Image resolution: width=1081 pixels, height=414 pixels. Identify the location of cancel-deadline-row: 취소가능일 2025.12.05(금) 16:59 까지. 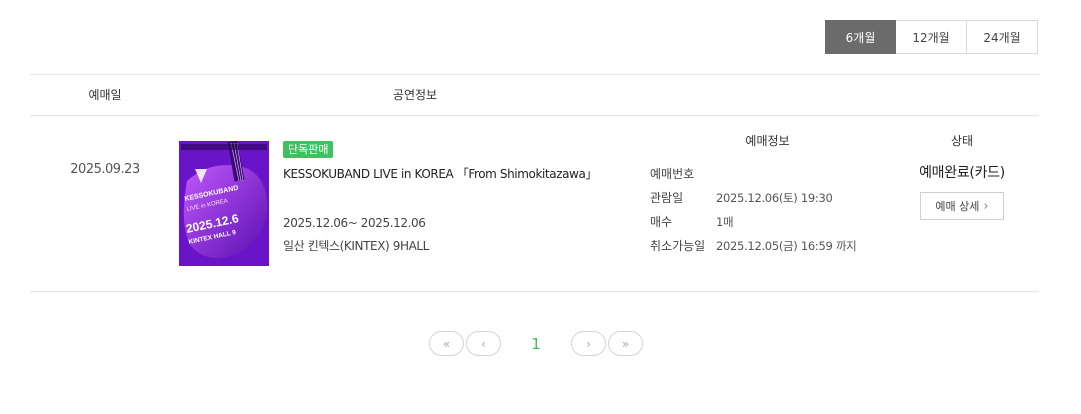
(775, 246).